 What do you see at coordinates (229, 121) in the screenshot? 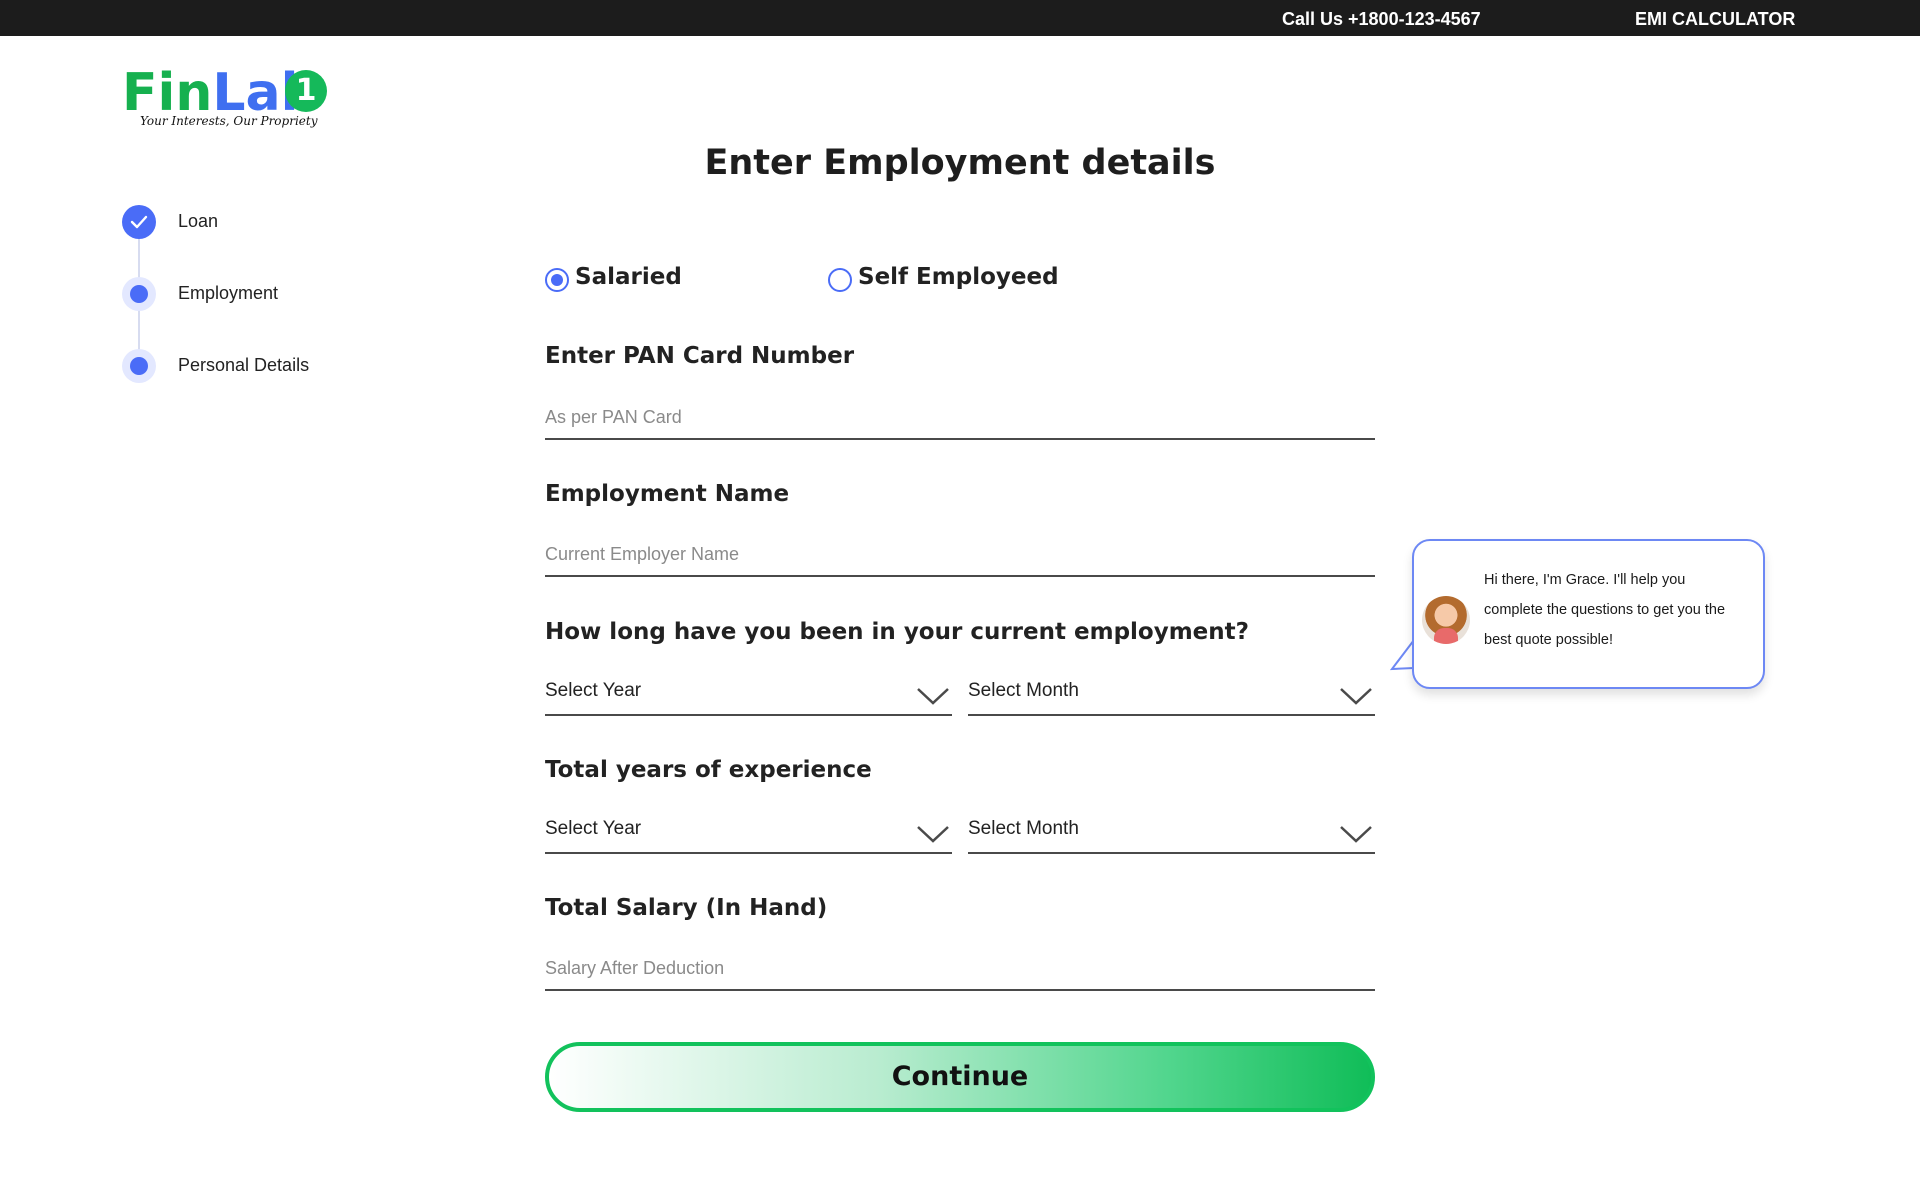
I see `logo-tagline: Your Interests, Our Propriety` at bounding box center [229, 121].